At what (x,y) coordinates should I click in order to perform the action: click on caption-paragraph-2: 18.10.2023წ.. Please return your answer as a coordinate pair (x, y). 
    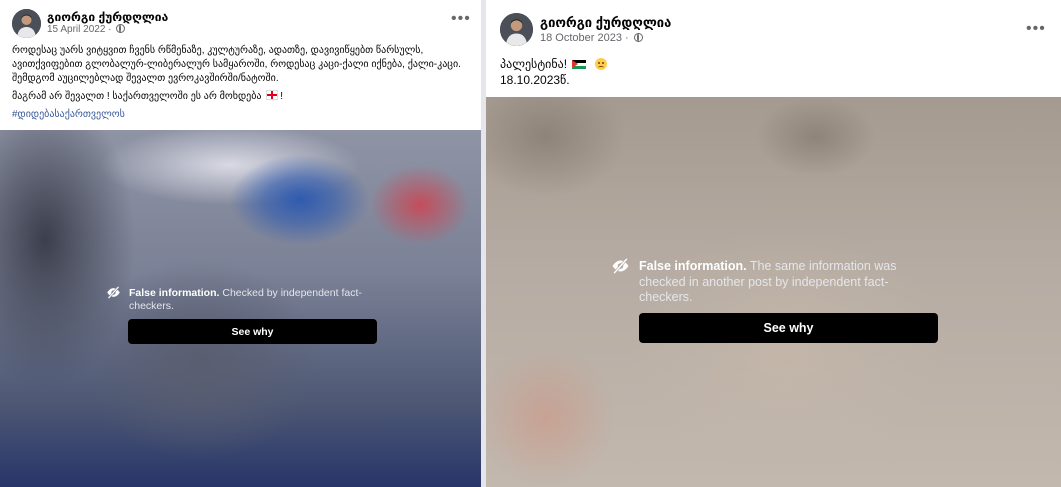
    Looking at the image, I should click on (535, 80).